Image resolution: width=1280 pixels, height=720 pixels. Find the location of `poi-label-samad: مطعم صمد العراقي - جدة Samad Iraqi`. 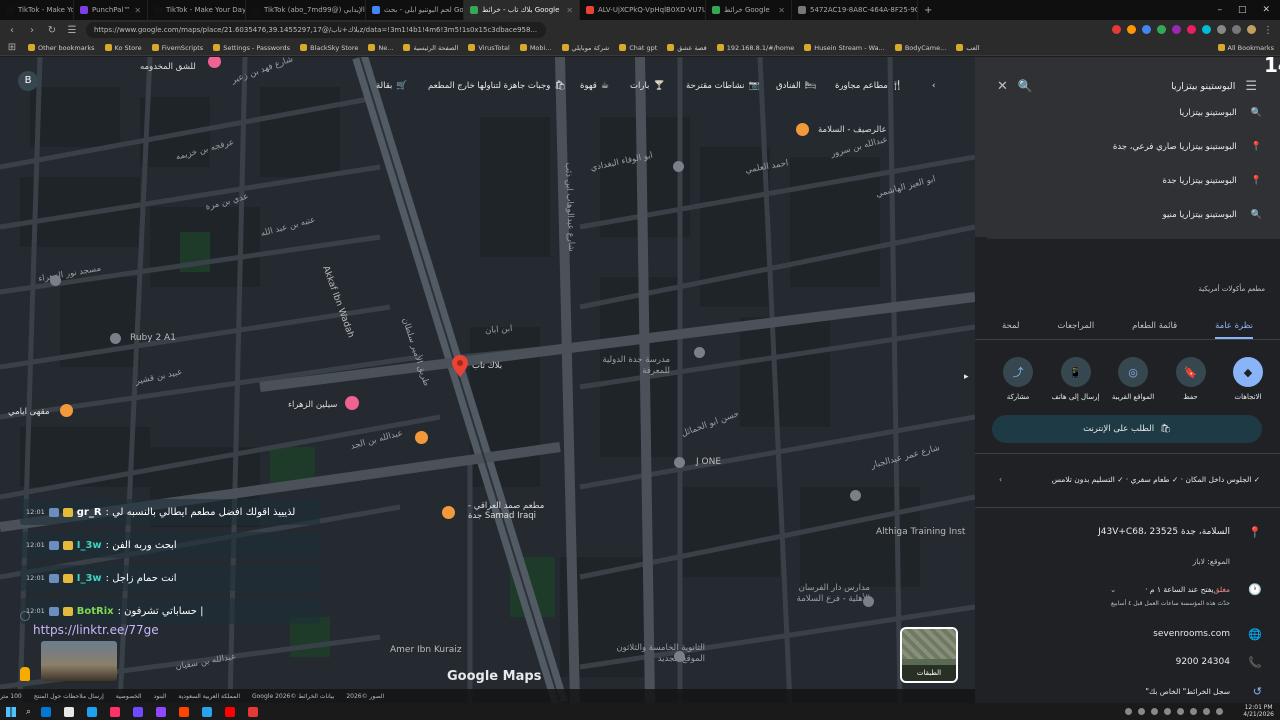

poi-label-samad: مطعم صمد العراقي - جدة Samad Iraqi is located at coordinates (513, 511).